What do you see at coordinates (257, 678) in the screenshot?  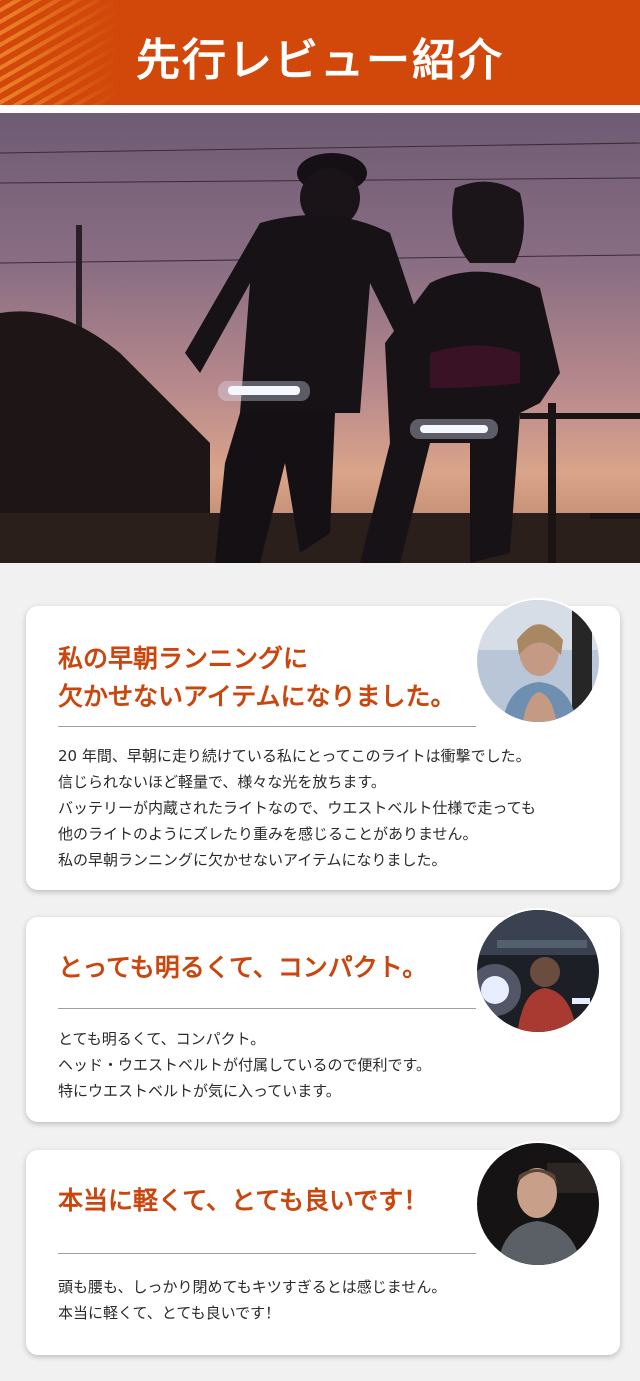 I see `review-title: 私の早朝ランニングに 欠かせないアイテムになりました。` at bounding box center [257, 678].